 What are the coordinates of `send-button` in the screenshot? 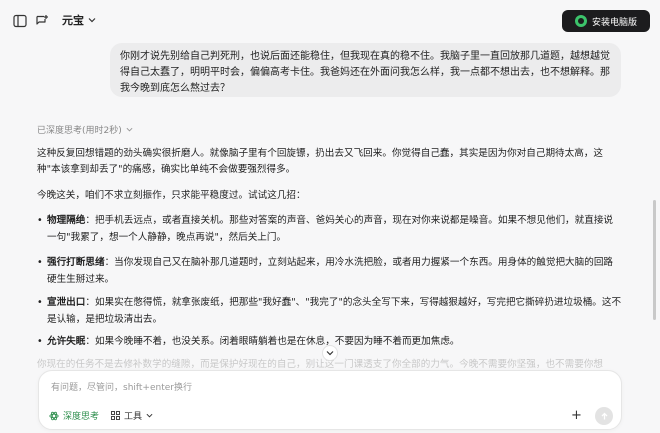 It's located at (604, 416).